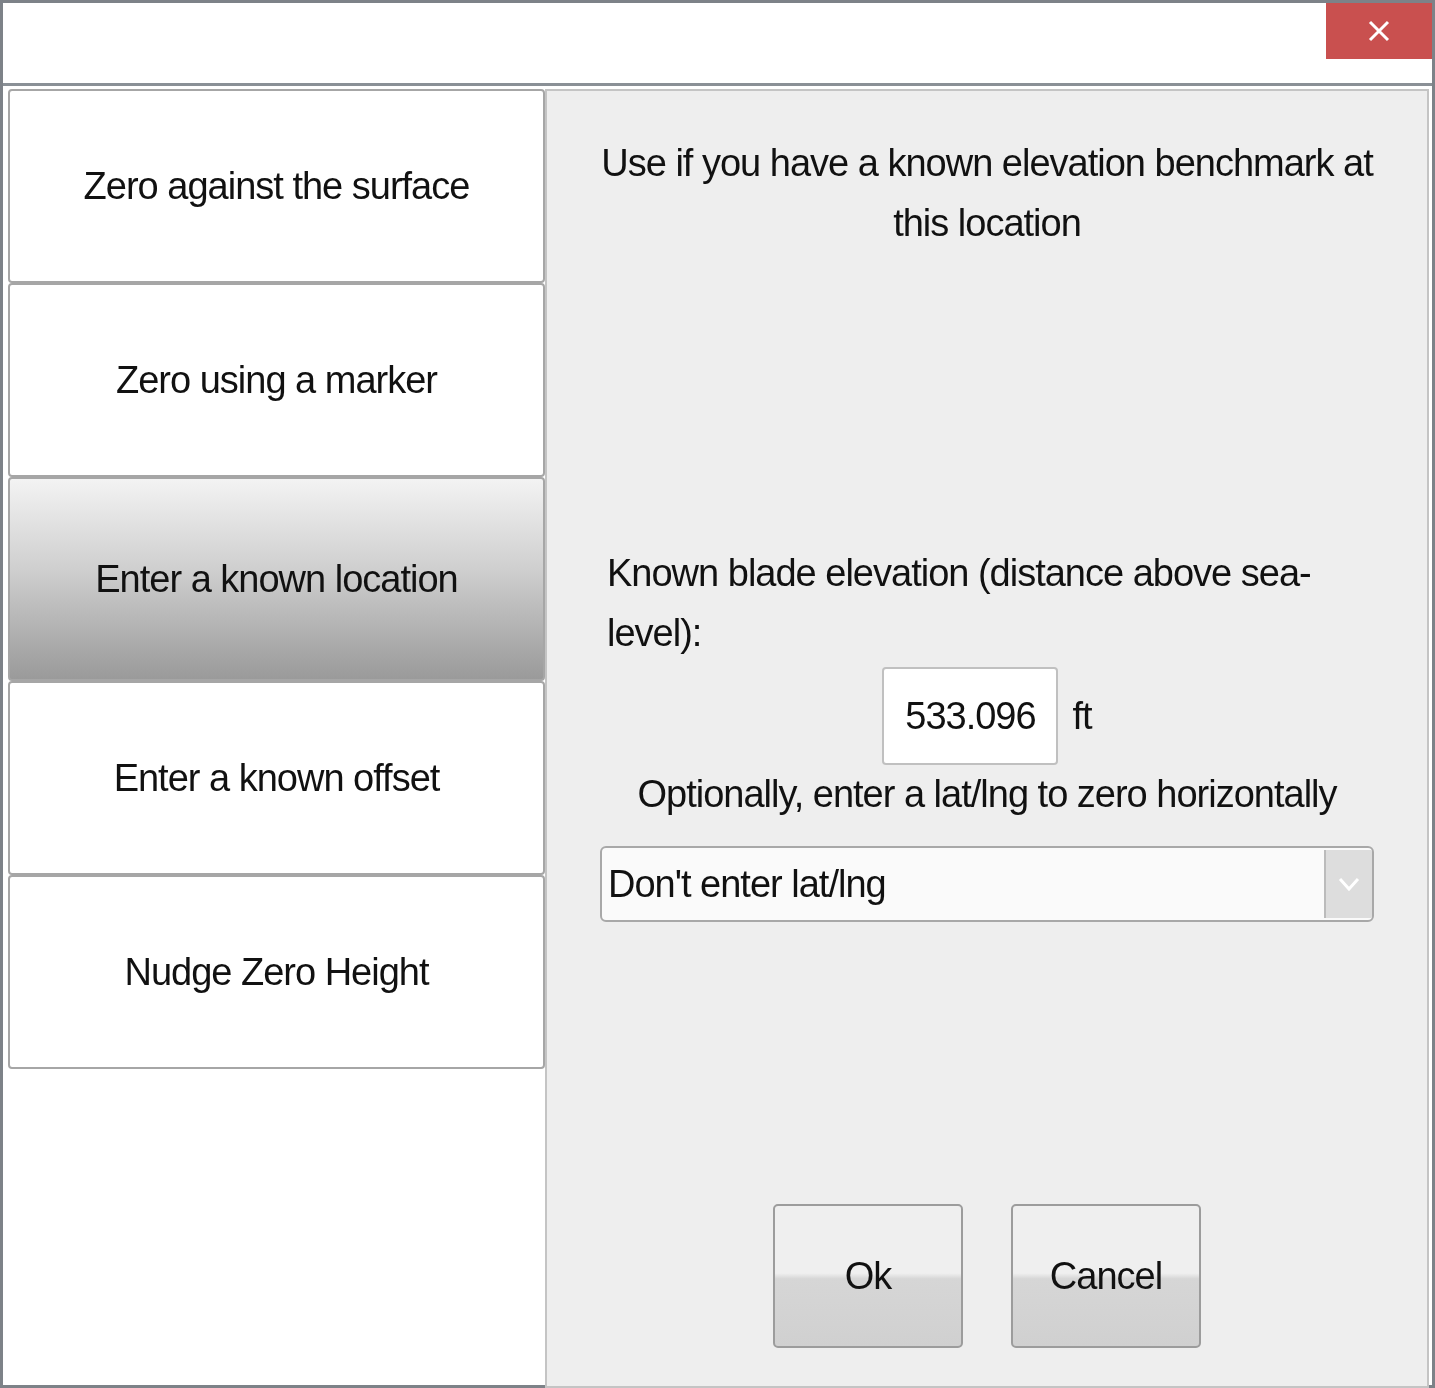 The image size is (1435, 1388). Describe the element at coordinates (987, 794) in the screenshot. I see `latlng-label: Optionally, enter a lat/lng to zero horizontally` at that location.